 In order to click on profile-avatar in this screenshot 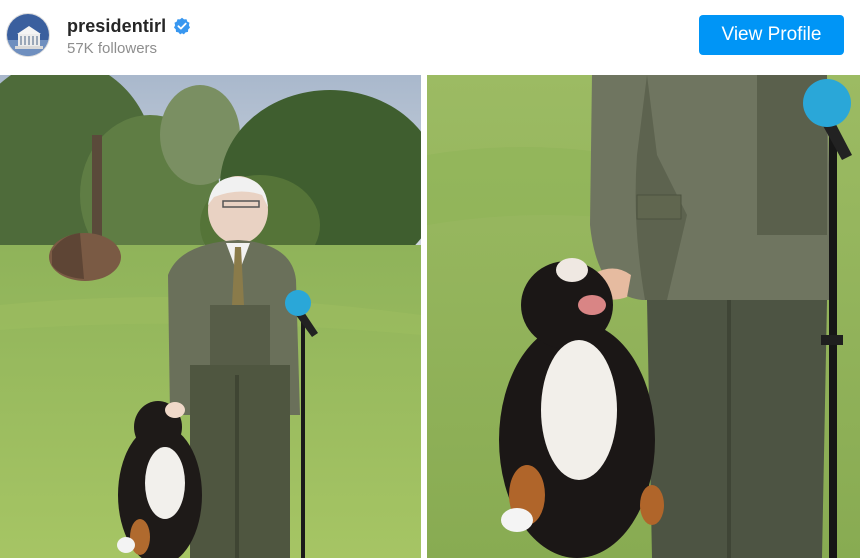, I will do `click(28, 35)`.